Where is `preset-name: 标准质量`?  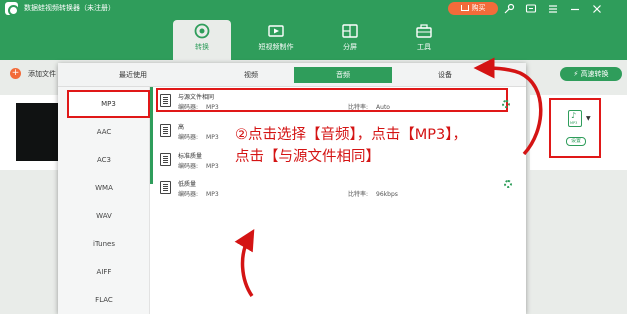
preset-name: 标准质量 is located at coordinates (190, 156).